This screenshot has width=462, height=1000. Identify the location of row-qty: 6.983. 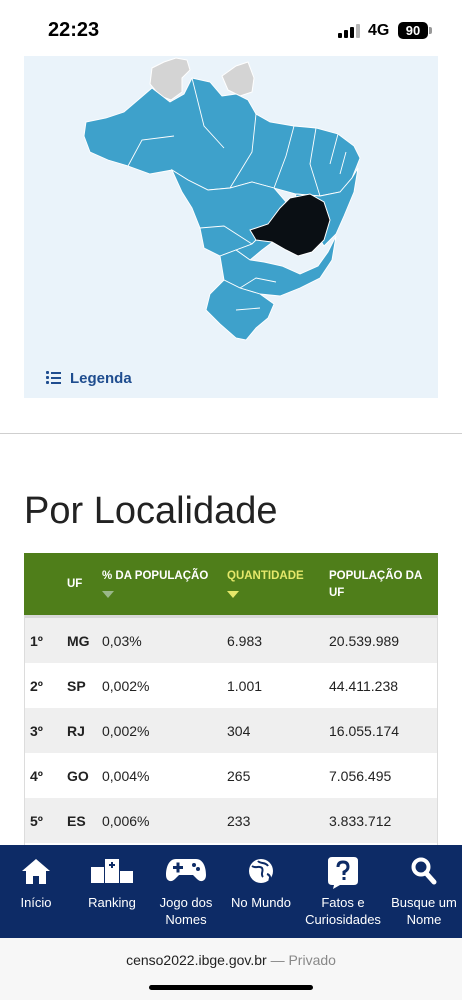
(245, 641).